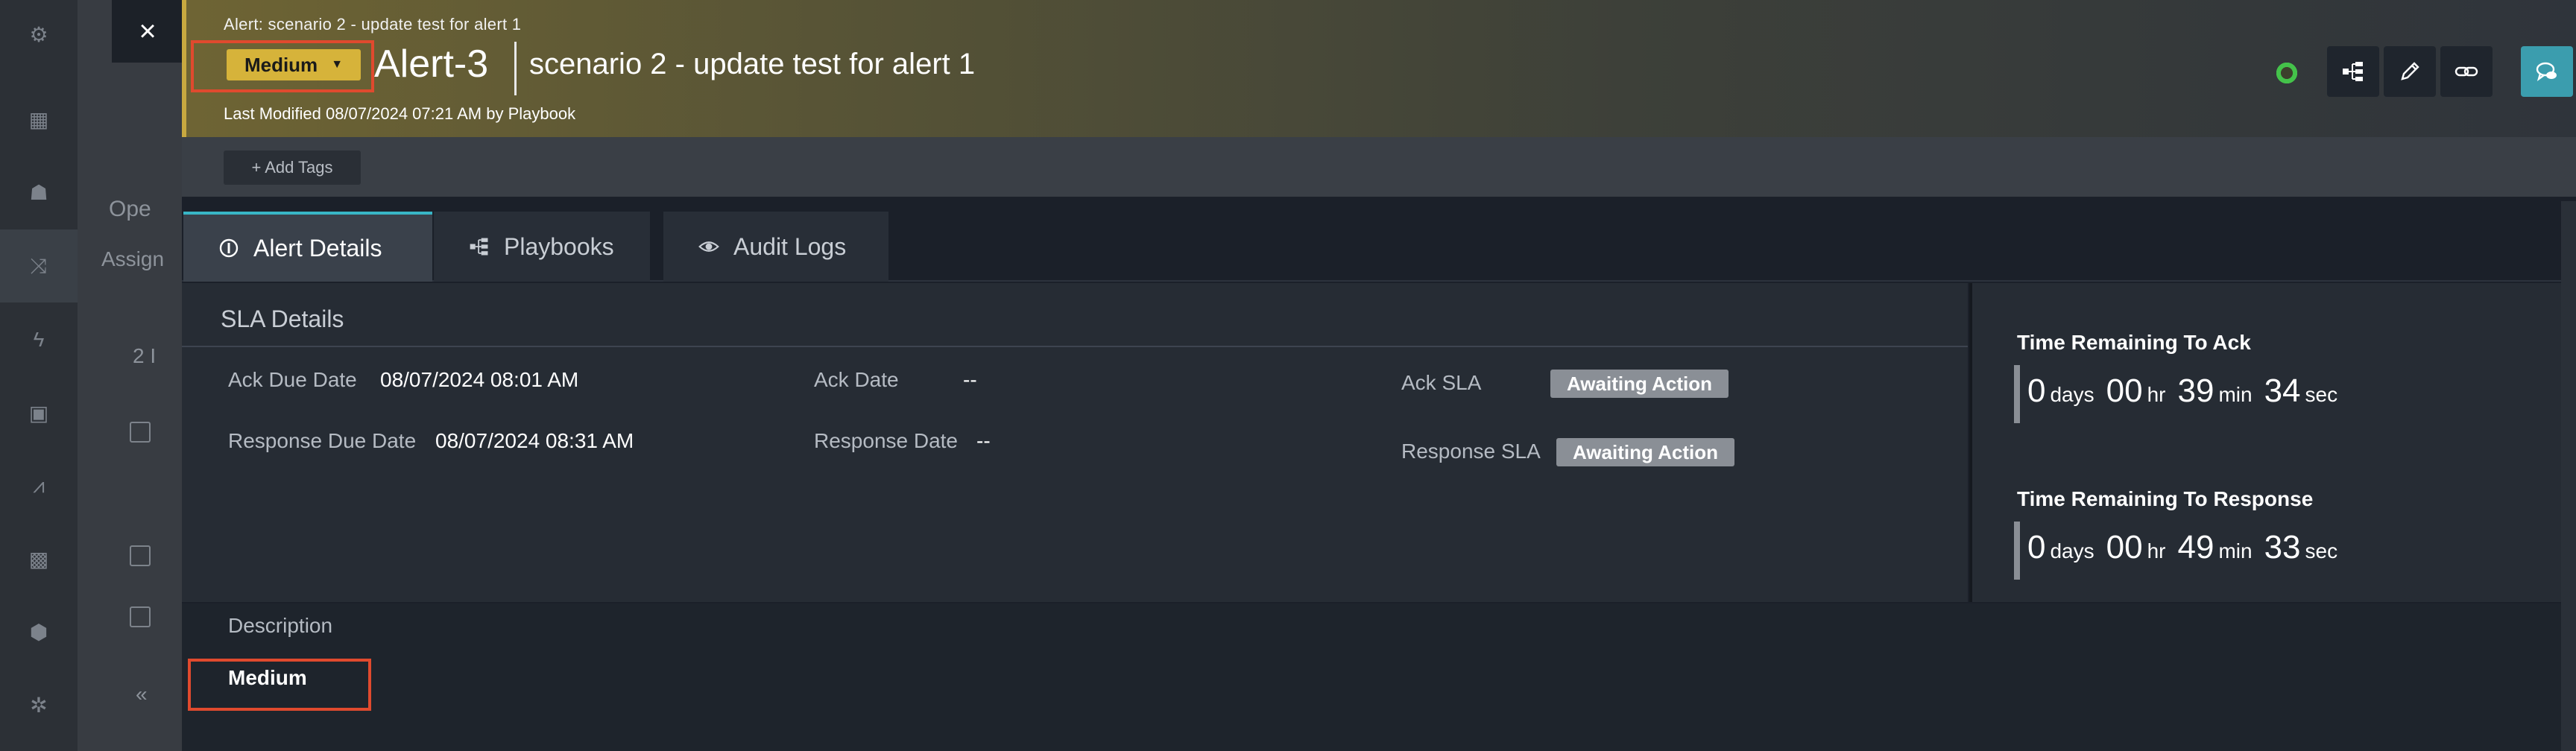 This screenshot has width=2576, height=751. I want to click on background-content: Ope Assign 2 I «, so click(130, 375).